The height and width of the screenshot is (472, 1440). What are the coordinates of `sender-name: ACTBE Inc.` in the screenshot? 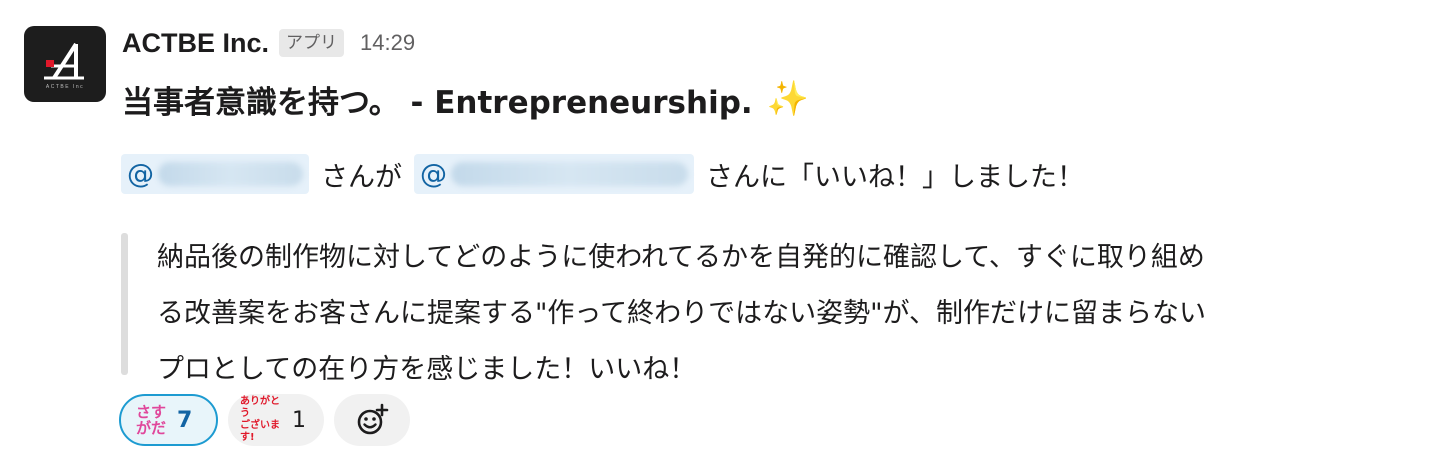 It's located at (195, 43).